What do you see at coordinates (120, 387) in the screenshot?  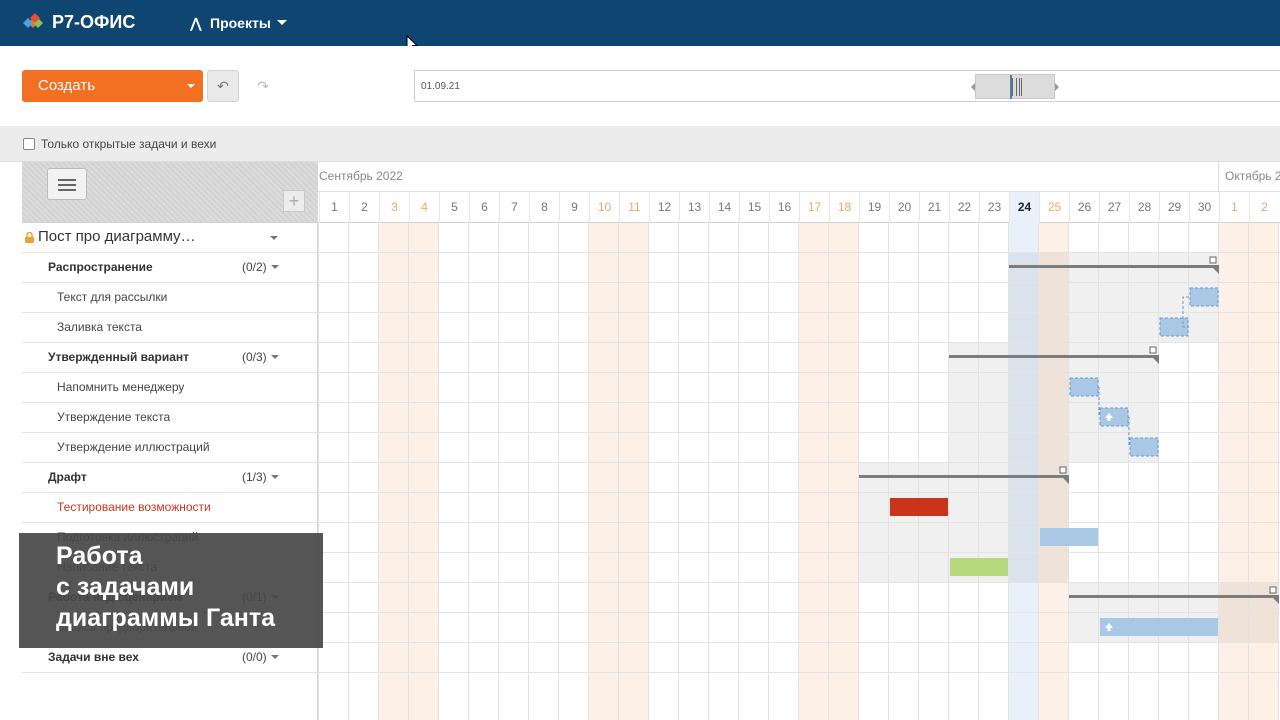 I see `row-name: Напомнить менеджеру` at bounding box center [120, 387].